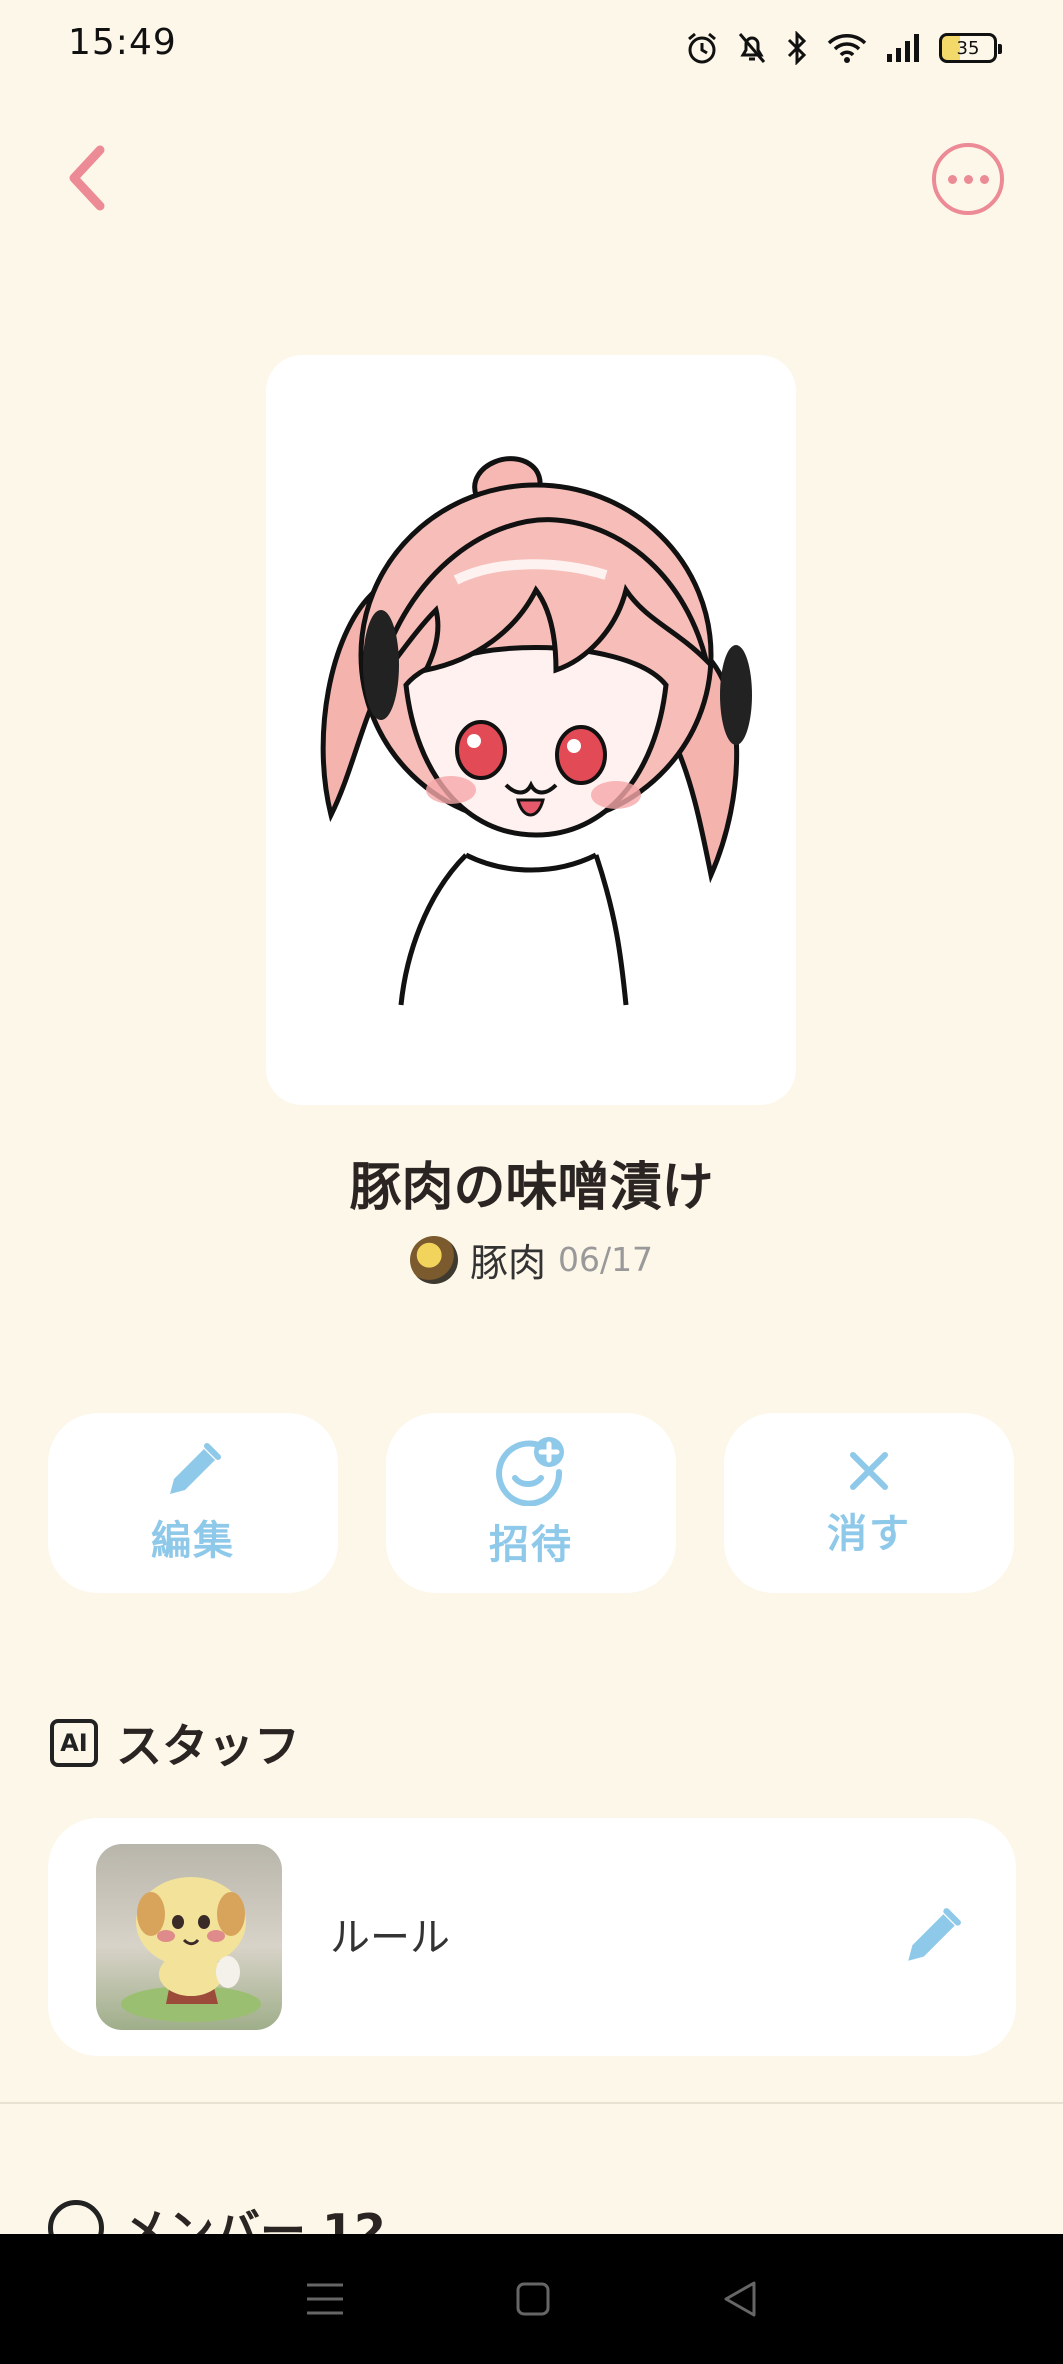 Image resolution: width=1063 pixels, height=2364 pixels. What do you see at coordinates (191, 1949) in the screenshot?
I see `figure-photo` at bounding box center [191, 1949].